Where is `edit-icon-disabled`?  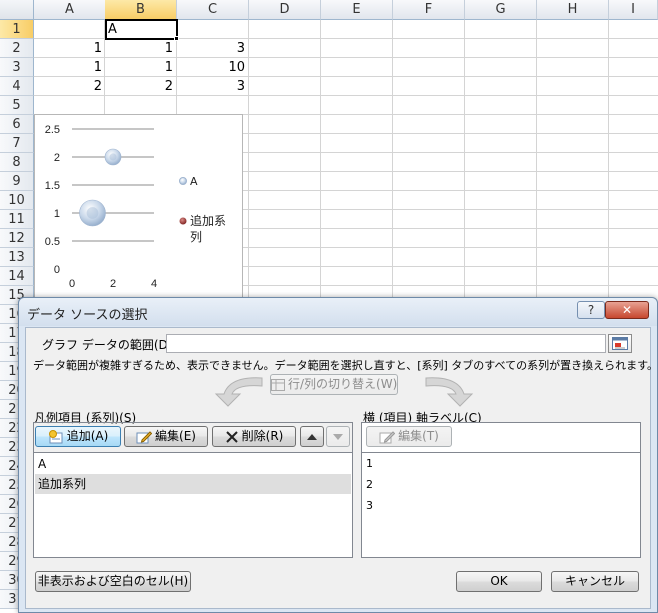 edit-icon-disabled is located at coordinates (387, 436).